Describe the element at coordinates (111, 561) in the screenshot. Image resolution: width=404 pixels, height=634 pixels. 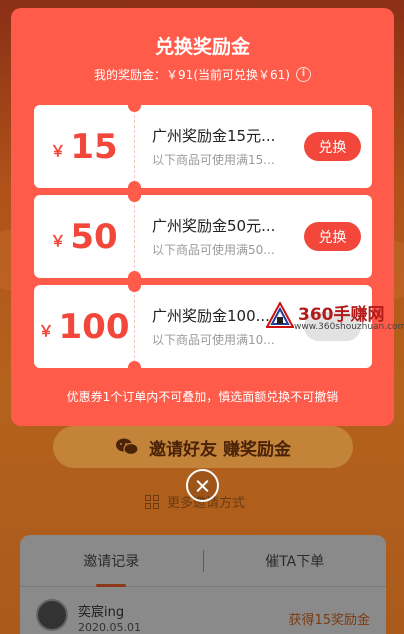
I see `tab-invite-records: 邀请记录` at that location.